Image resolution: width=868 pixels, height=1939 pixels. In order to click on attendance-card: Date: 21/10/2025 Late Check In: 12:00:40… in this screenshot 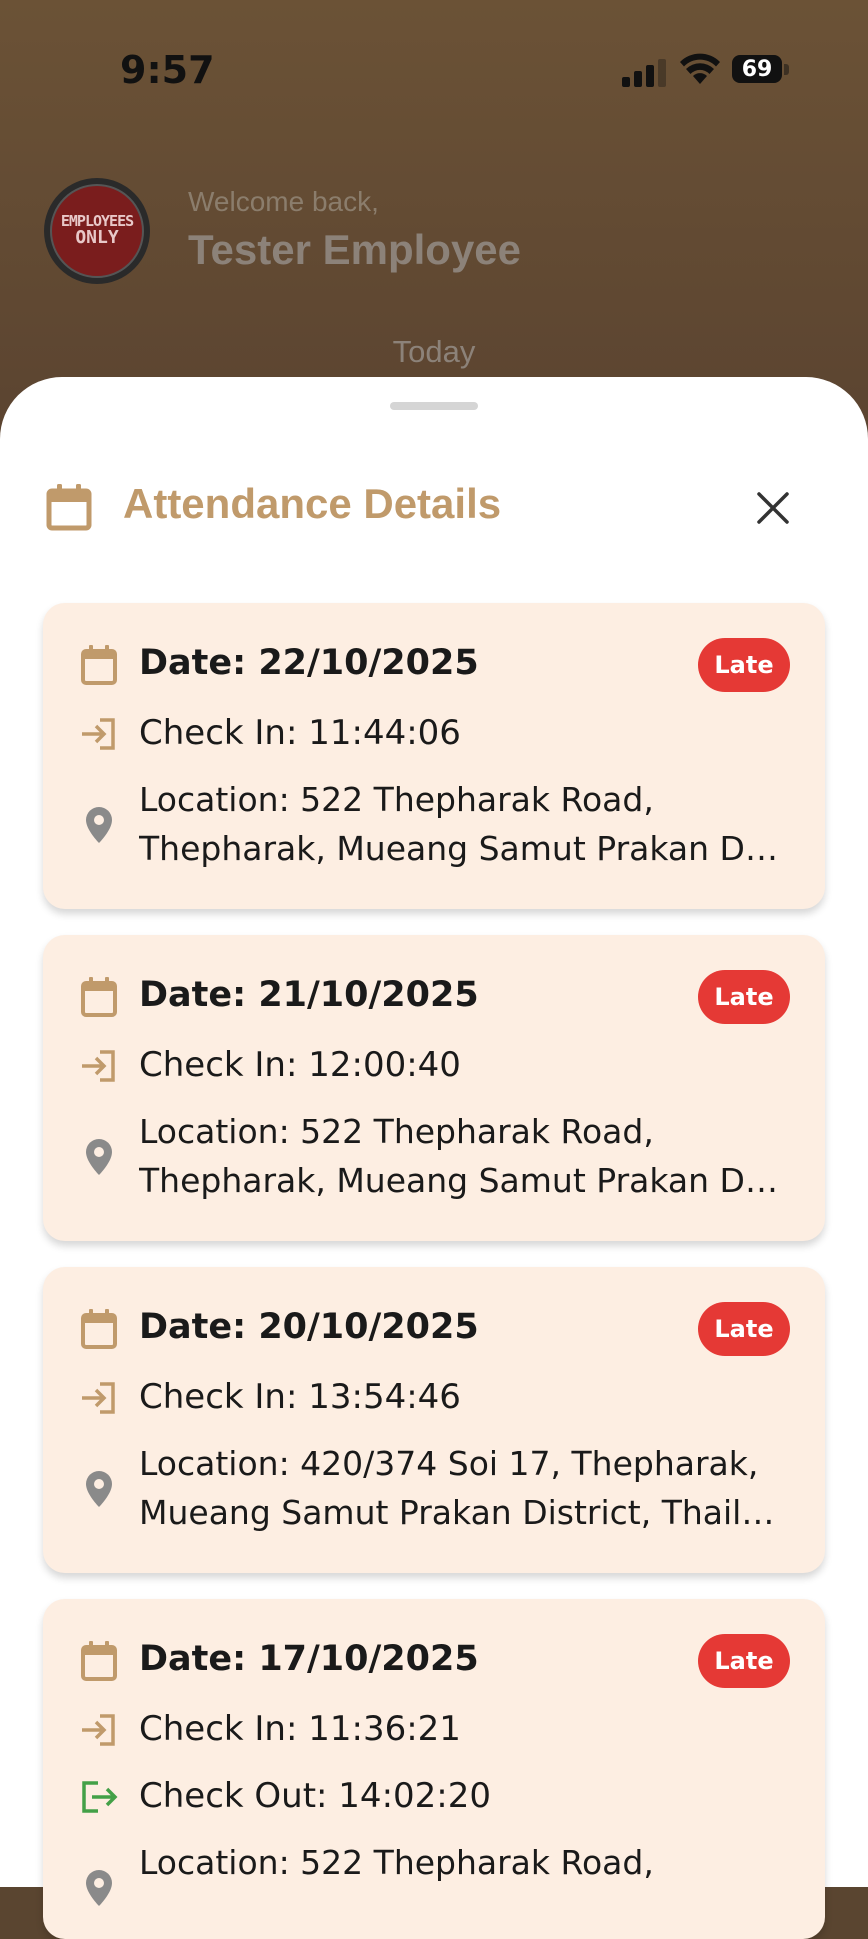, I will do `click(434, 1088)`.